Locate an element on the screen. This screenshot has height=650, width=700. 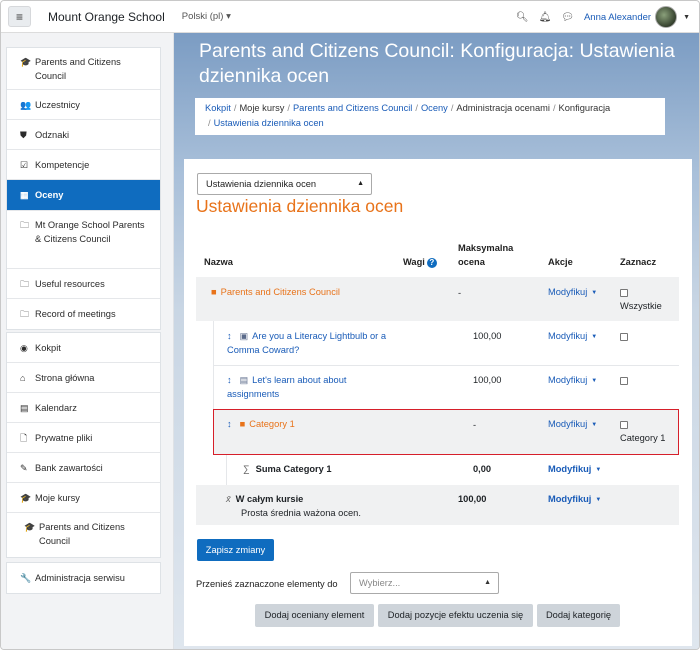
breadcrumb-item: Konfiguracja is located at coordinates (585, 108).